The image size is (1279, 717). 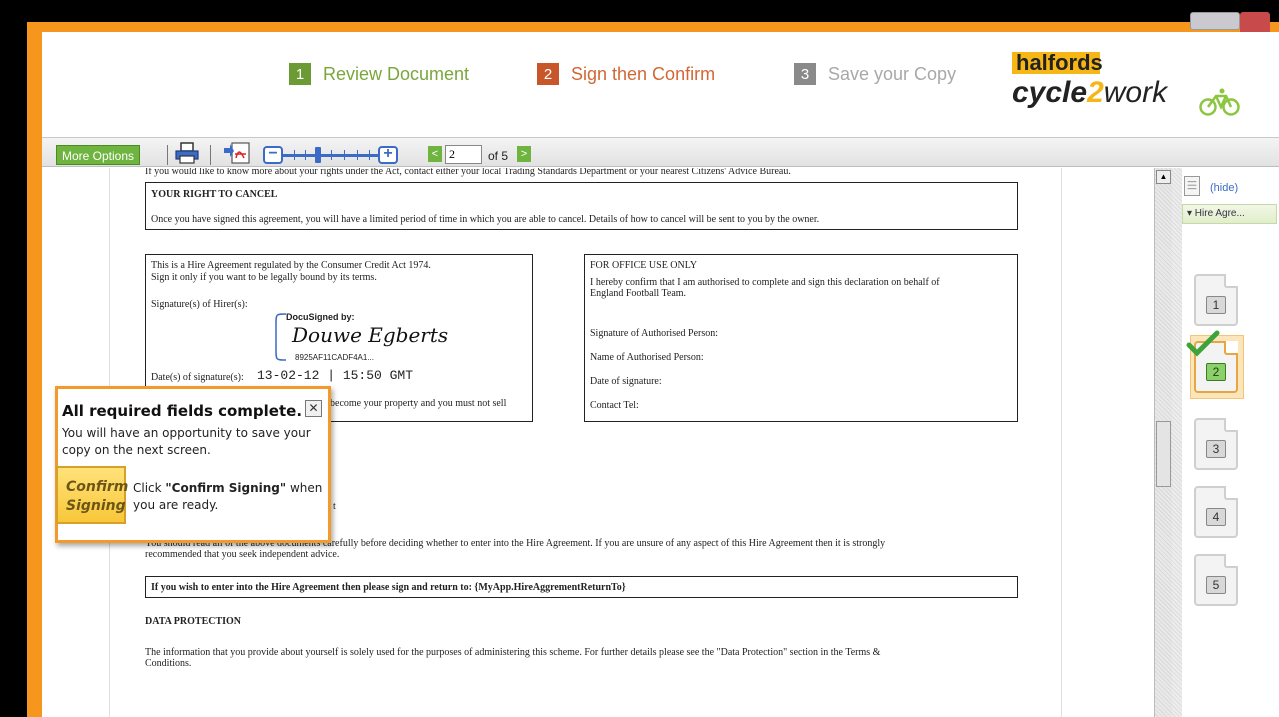 I want to click on hirer-signature: Douwe Egberts, so click(x=370, y=335).